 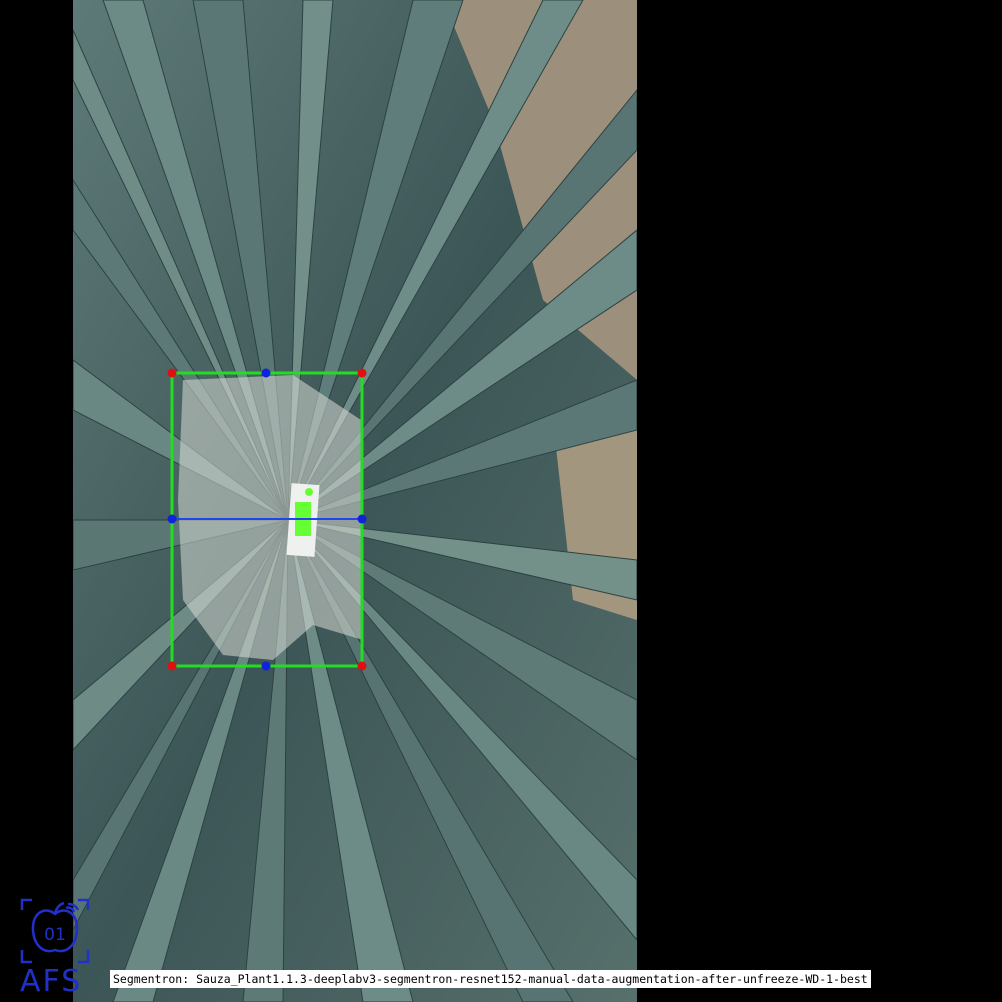 What do you see at coordinates (51, 981) in the screenshot?
I see `afs-logo-text: AFS` at bounding box center [51, 981].